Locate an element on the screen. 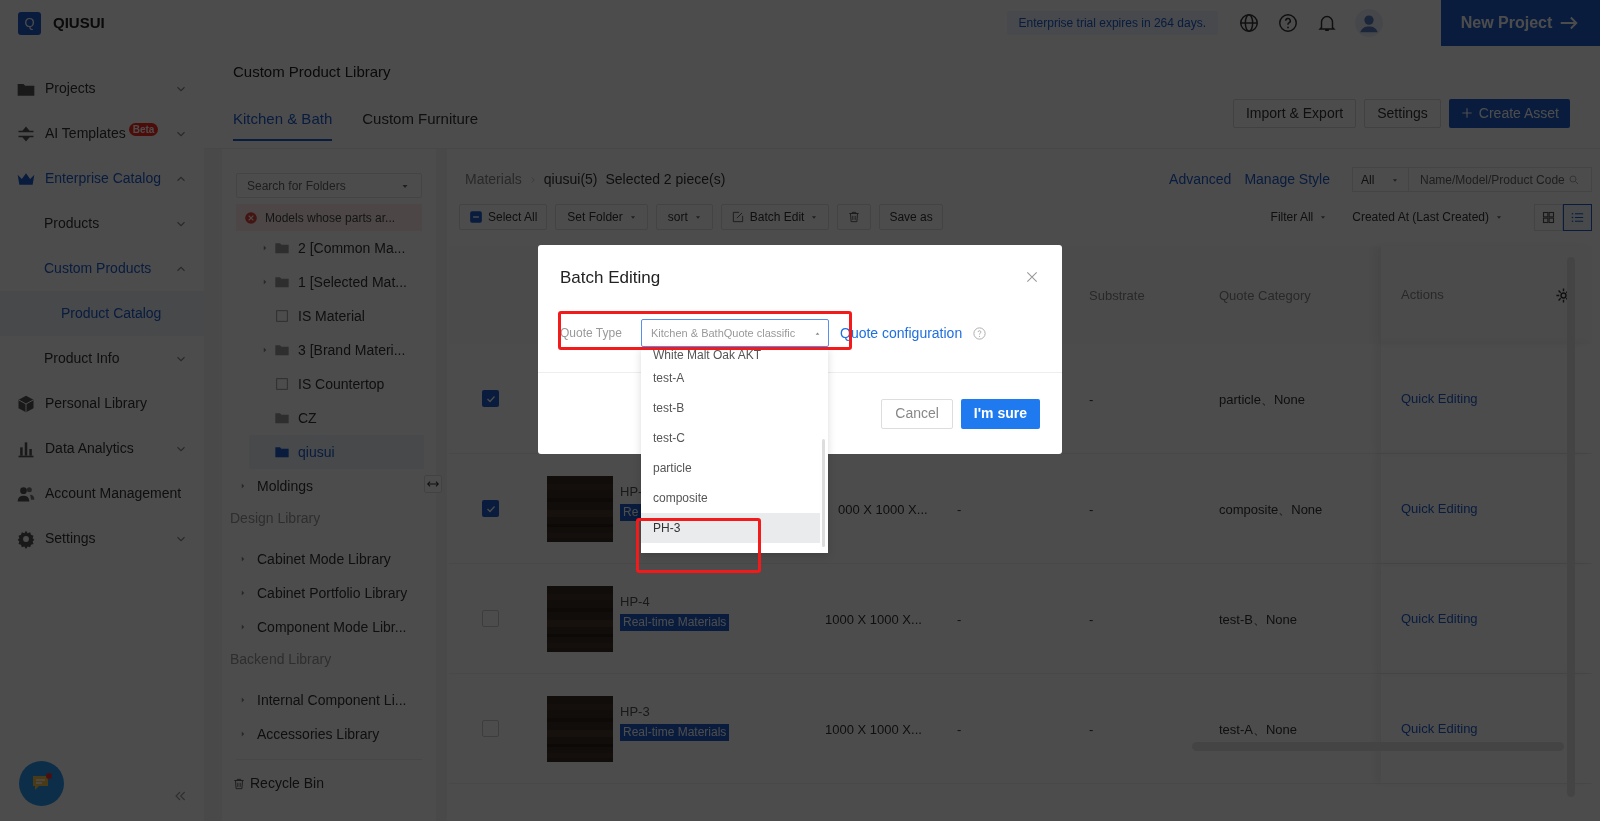 The width and height of the screenshot is (1600, 821). field-label: Quote Type is located at coordinates (591, 333).